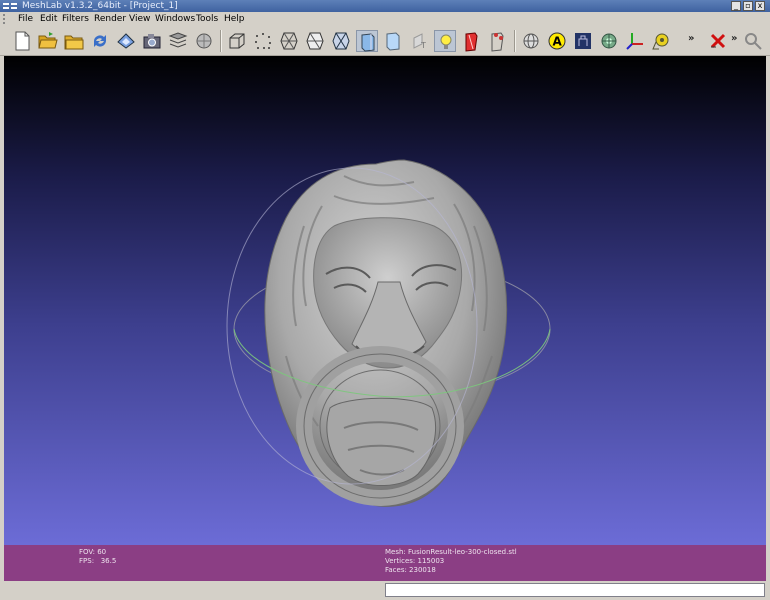 This screenshot has height=600, width=770. I want to click on svg-text: T, so click(423, 45).